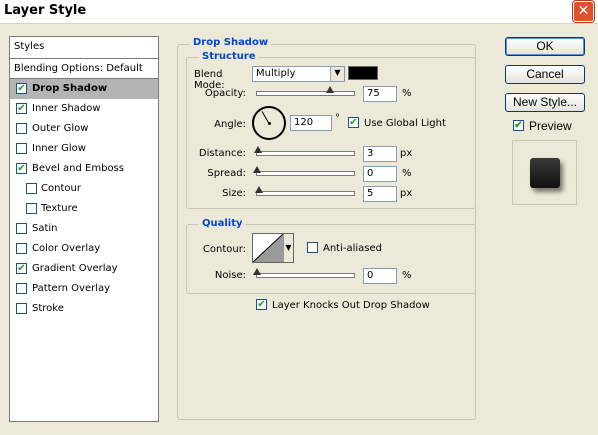 Image resolution: width=598 pixels, height=435 pixels. What do you see at coordinates (78, 168) in the screenshot?
I see `style-item-label: Bevel and Emboss` at bounding box center [78, 168].